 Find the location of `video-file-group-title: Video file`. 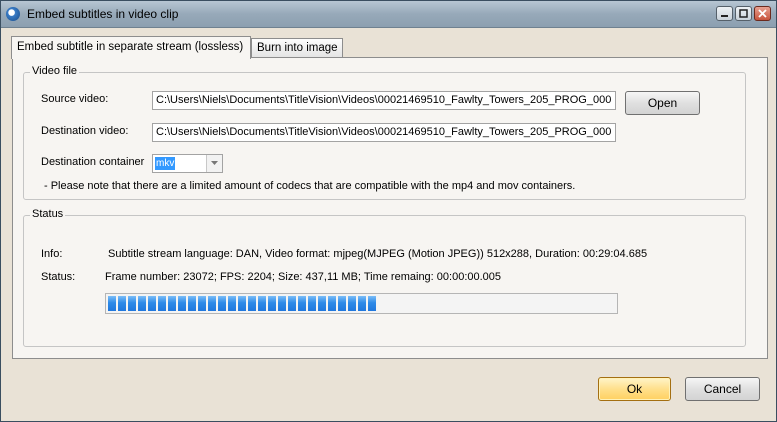

video-file-group-title: Video file is located at coordinates (55, 71).